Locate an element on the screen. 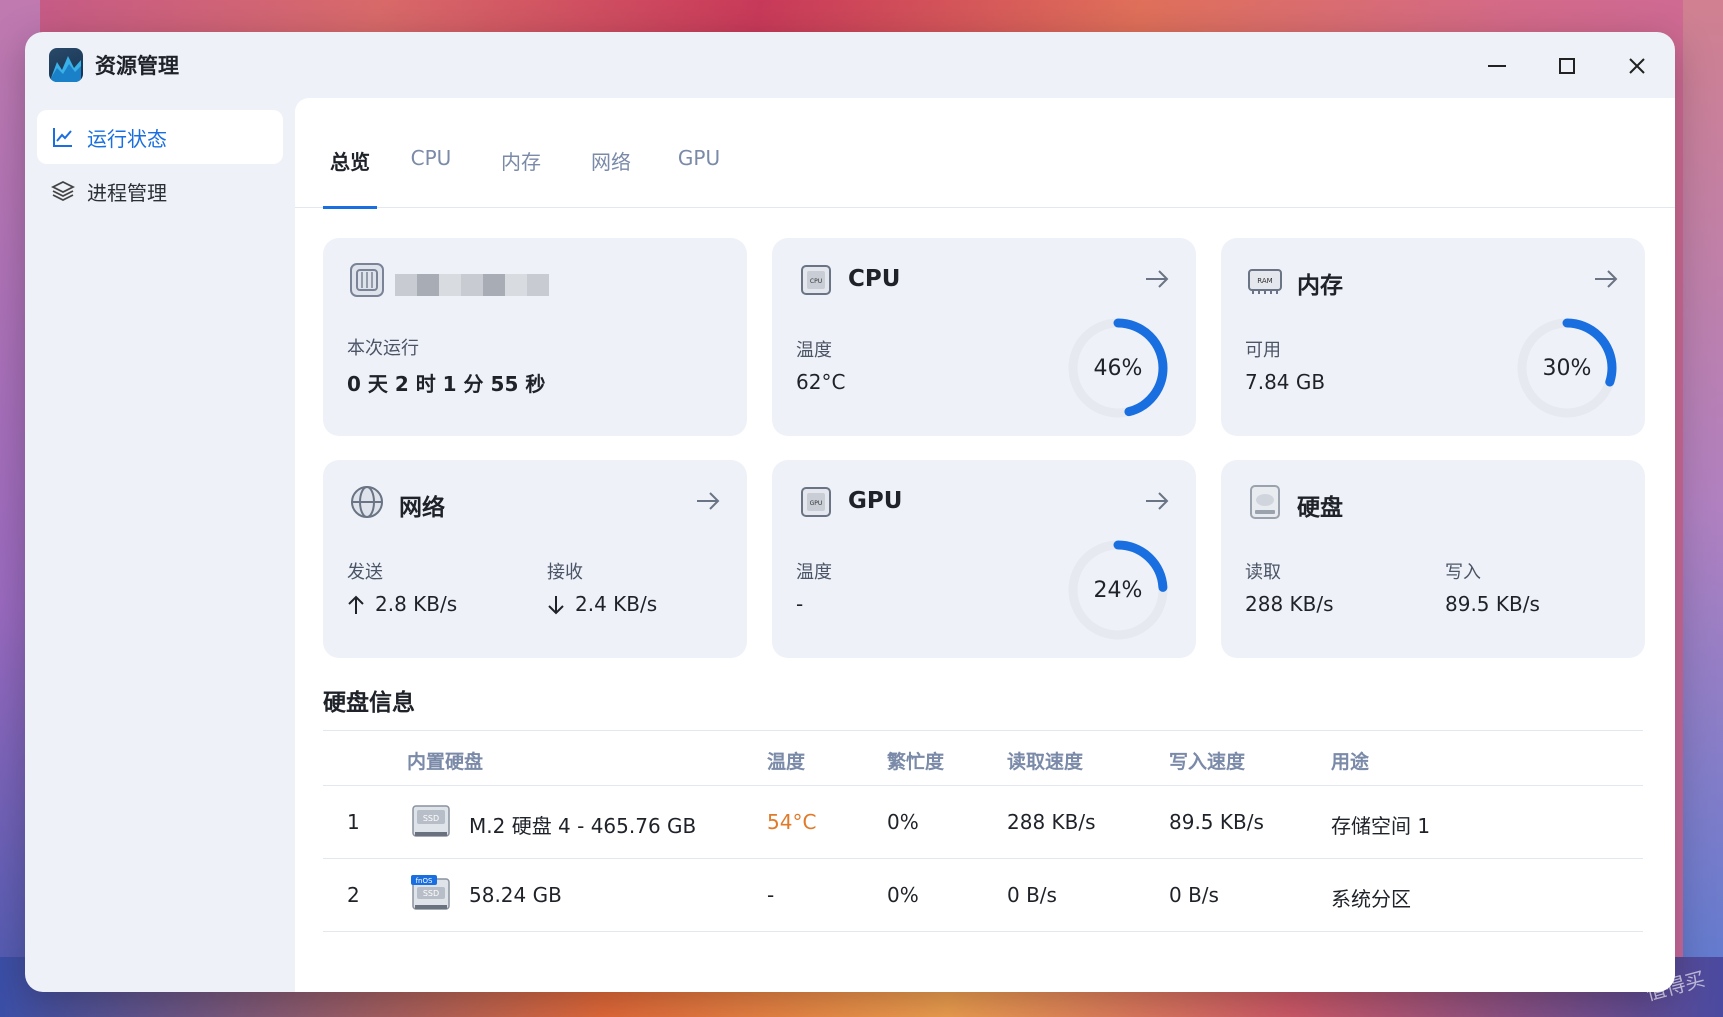  memory-card: RAM 内存 可用 7.84 GB 30% is located at coordinates (1433, 337).